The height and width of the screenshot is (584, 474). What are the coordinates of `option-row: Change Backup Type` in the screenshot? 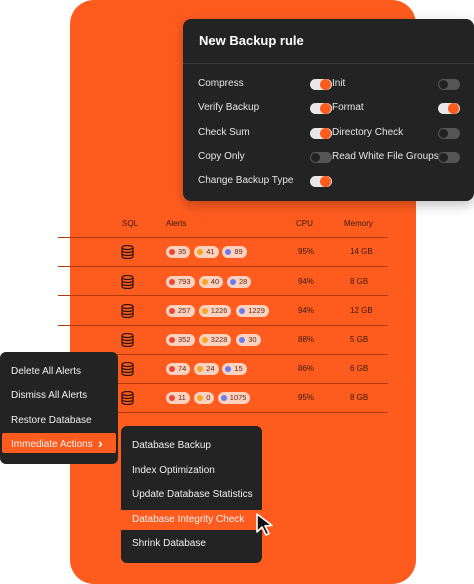 It's located at (268, 181).